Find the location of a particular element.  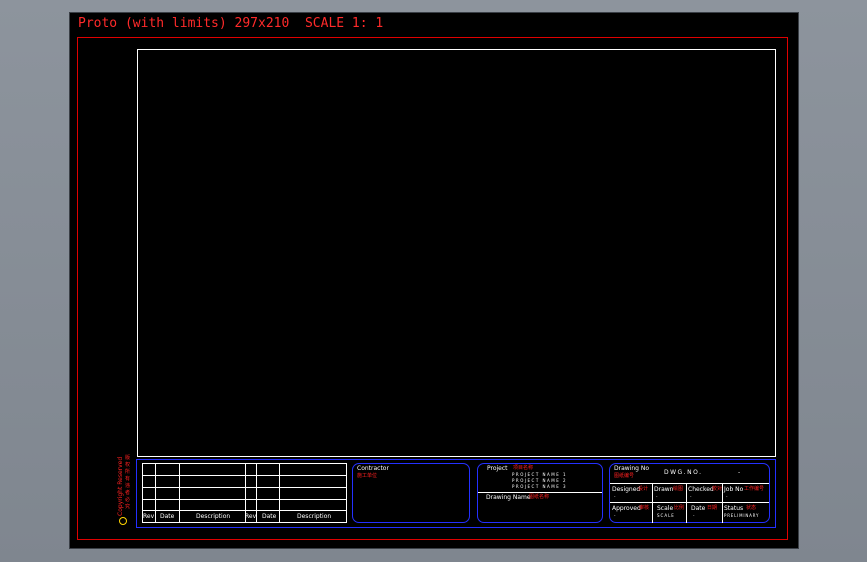

copyright-text: Copyright Reserved is located at coordinates (120, 486).